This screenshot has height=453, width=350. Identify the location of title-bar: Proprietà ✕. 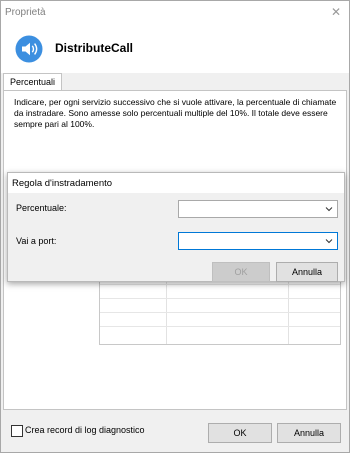
(175, 14).